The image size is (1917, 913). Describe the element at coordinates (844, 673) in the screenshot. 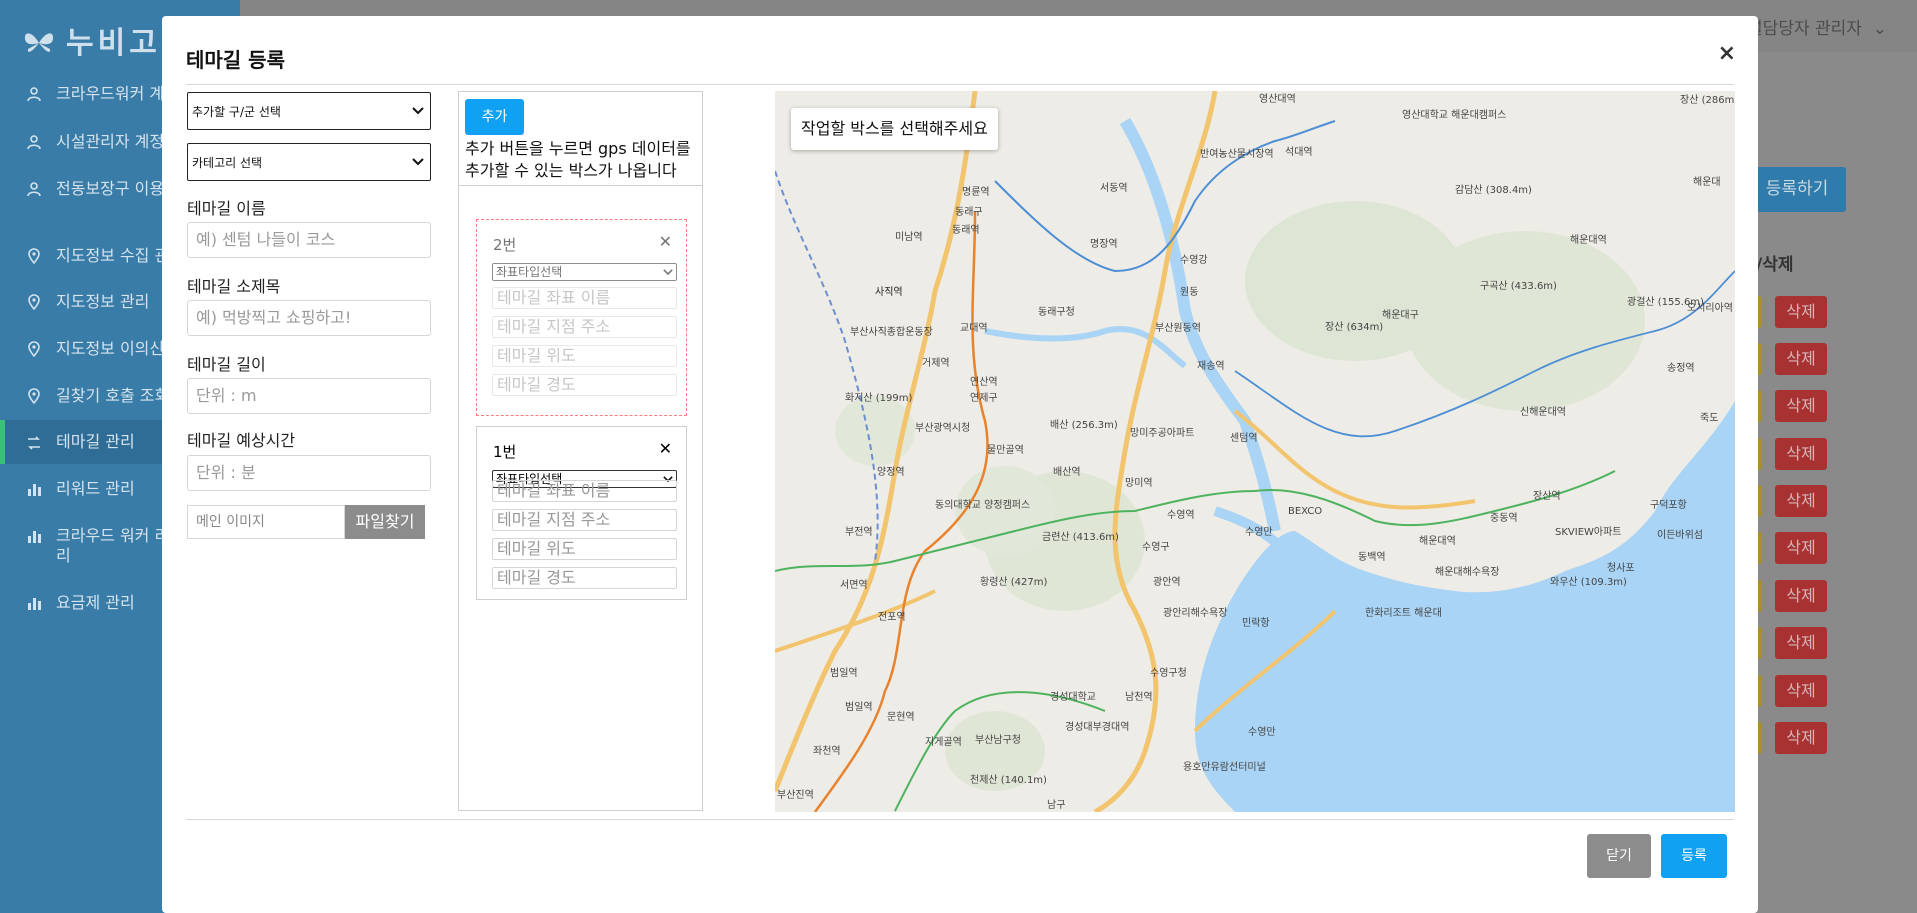

I see `map-label: 범일역` at that location.